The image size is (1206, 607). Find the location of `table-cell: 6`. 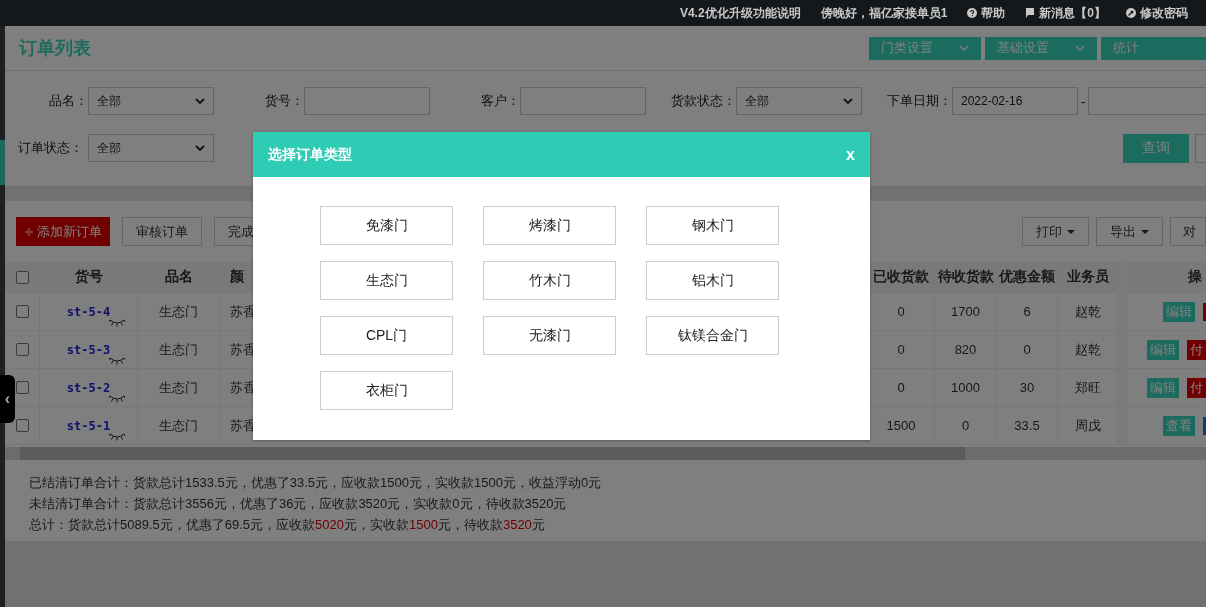

table-cell: 6 is located at coordinates (1027, 311).